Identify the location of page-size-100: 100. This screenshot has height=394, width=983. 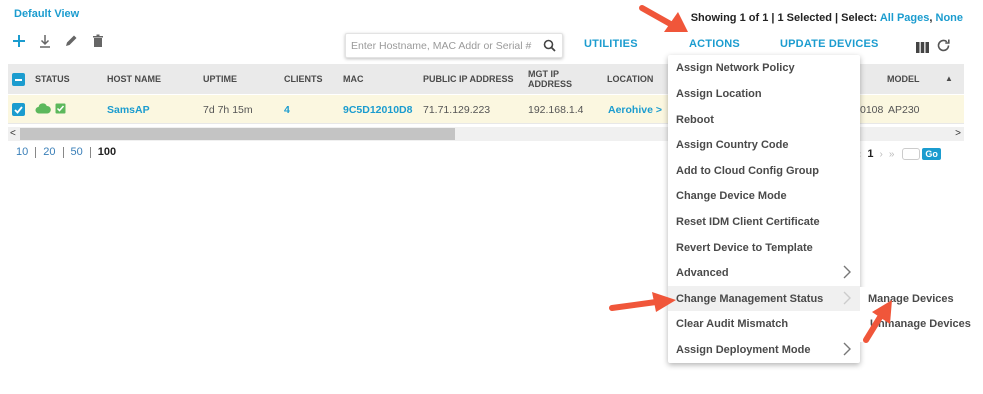
(107, 152).